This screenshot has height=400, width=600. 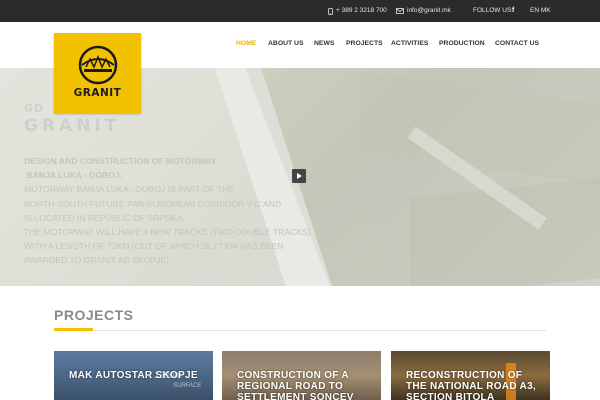 I want to click on nav-item-production: PRODUCTION, so click(x=462, y=43).